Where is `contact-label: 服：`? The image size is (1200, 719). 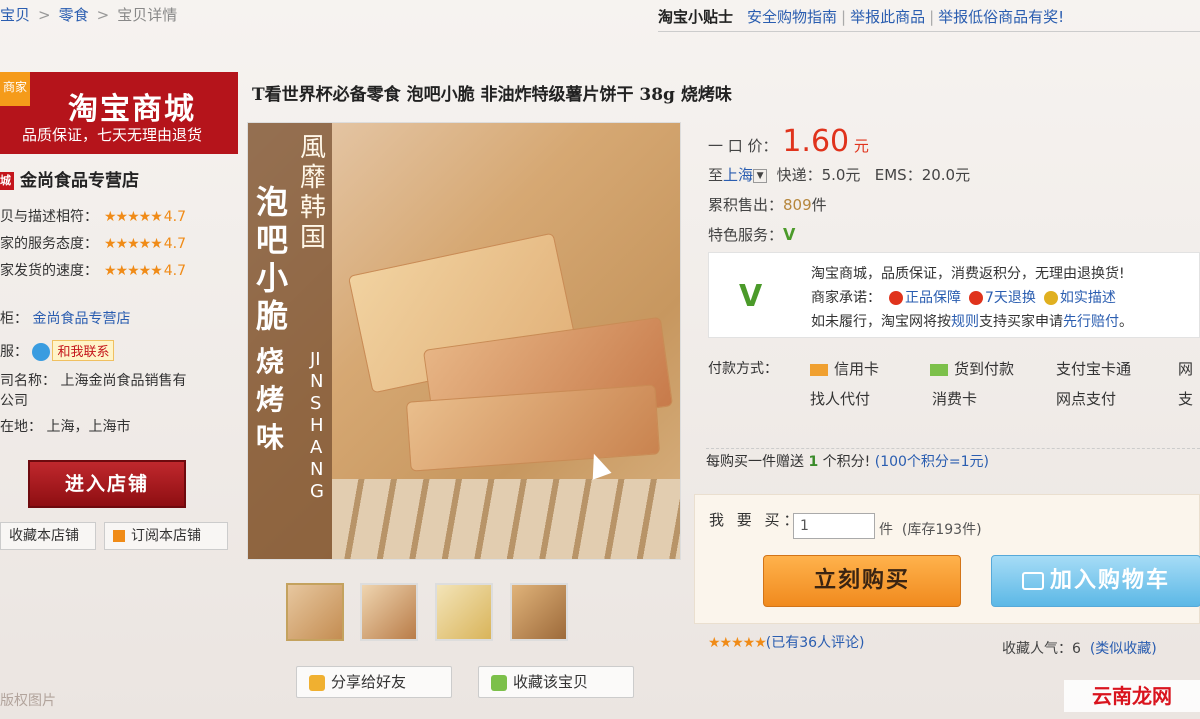 contact-label: 服： is located at coordinates (14, 352).